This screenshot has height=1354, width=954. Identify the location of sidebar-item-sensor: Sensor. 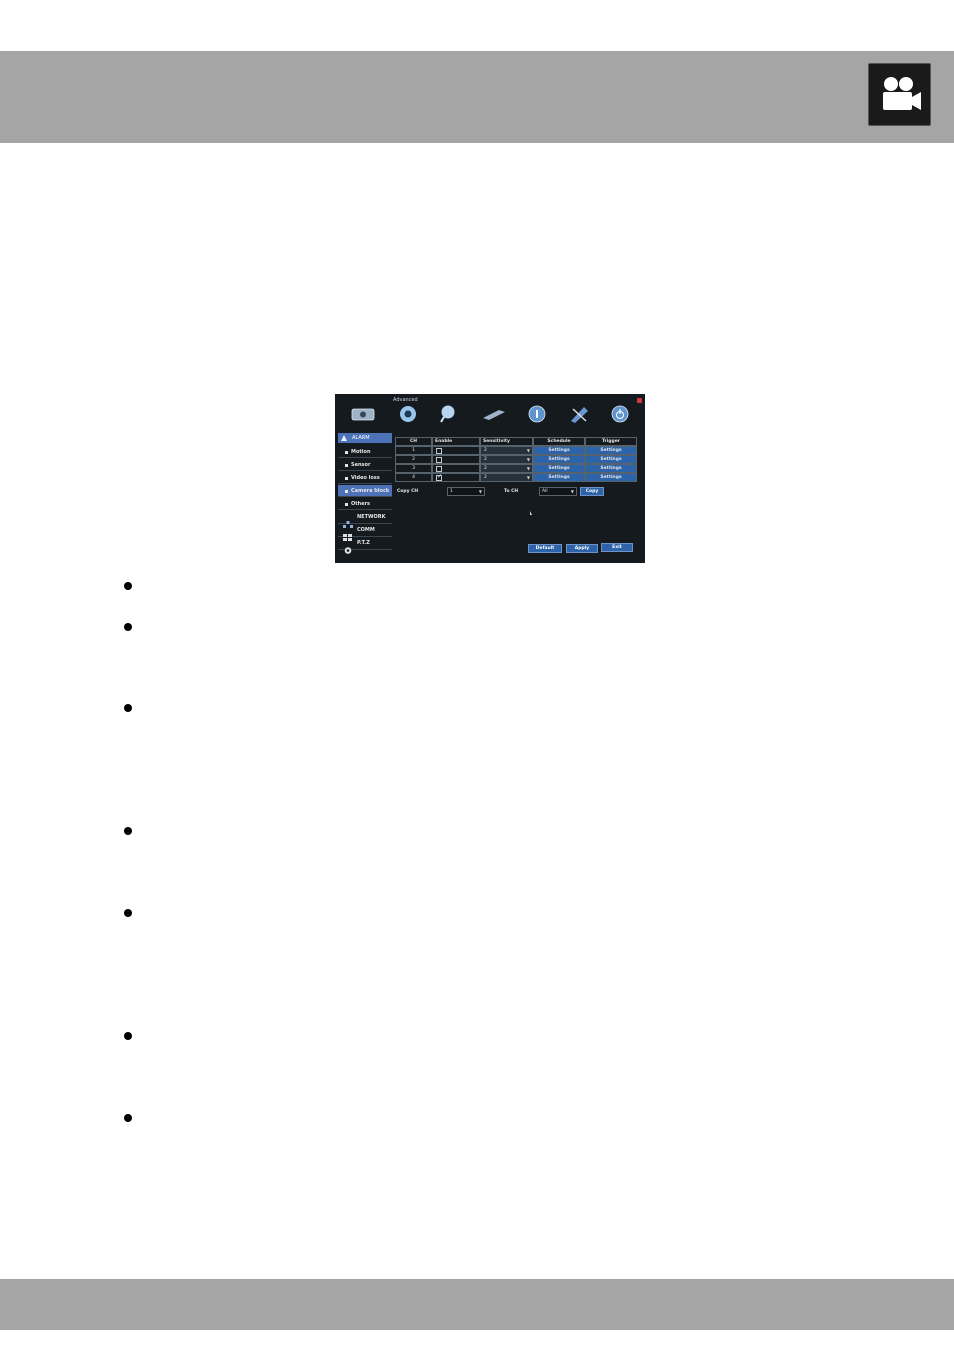
(365, 465).